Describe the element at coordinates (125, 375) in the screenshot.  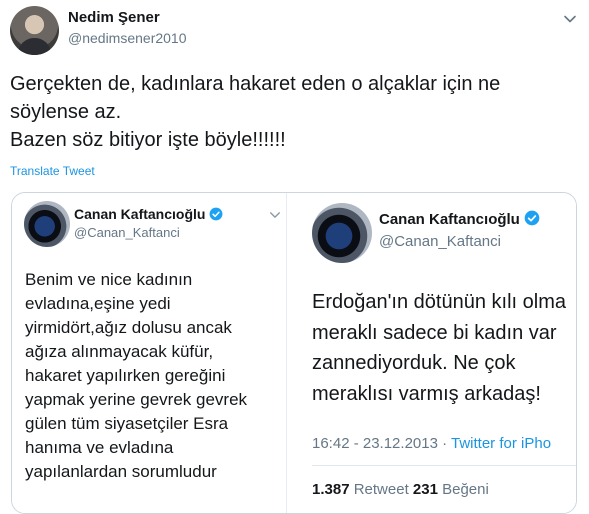
I see `quoted-line: hakaret yapılırken gereğini` at that location.